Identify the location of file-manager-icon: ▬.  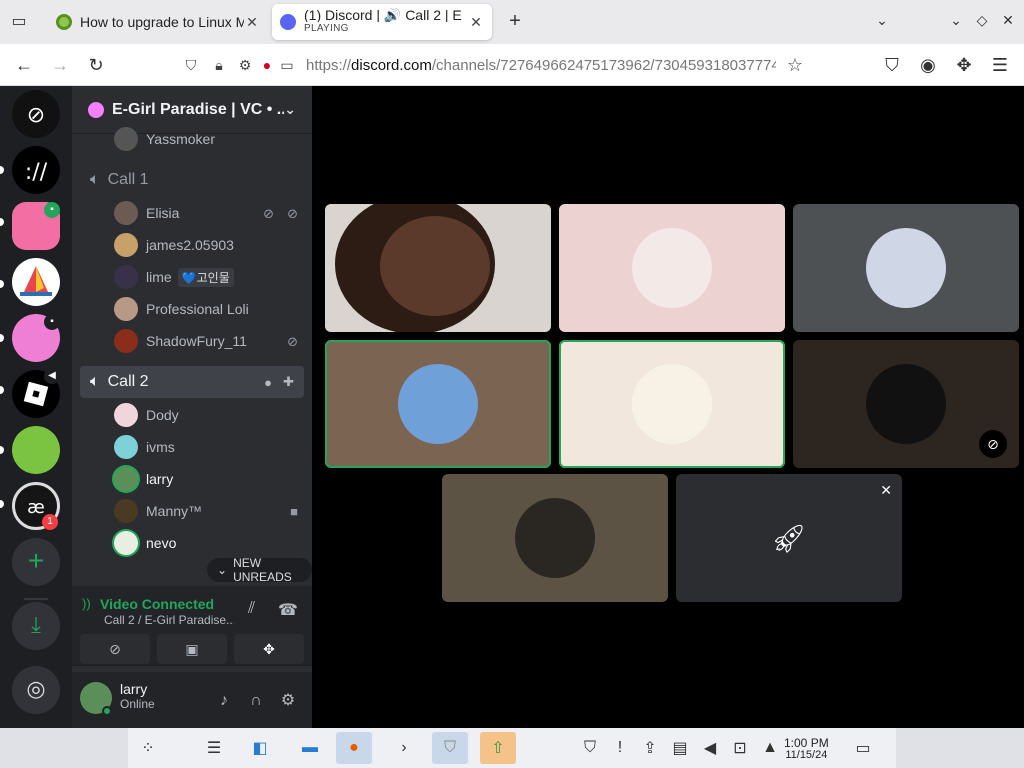
(310, 748).